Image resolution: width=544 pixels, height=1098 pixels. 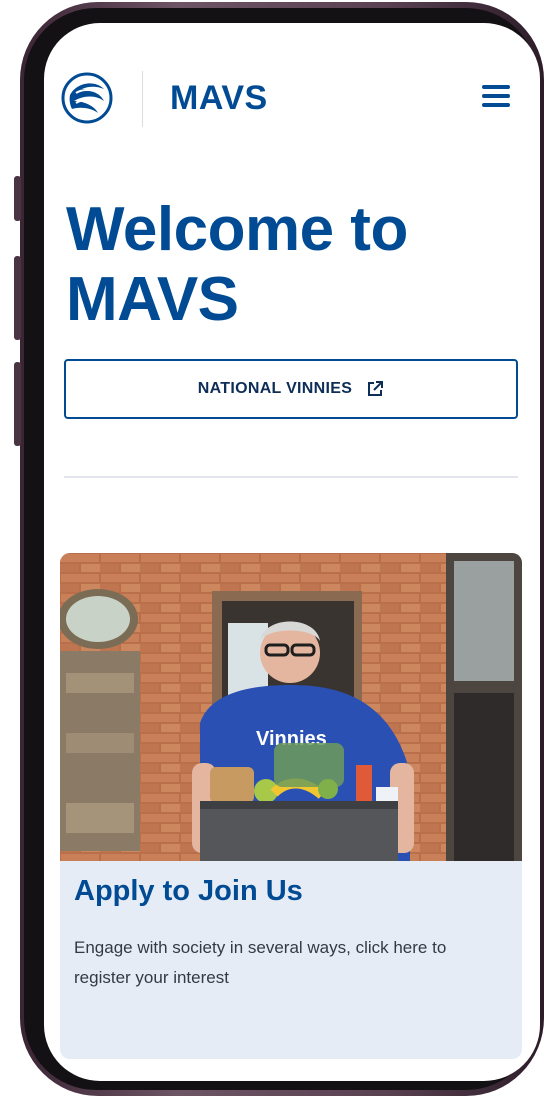 I want to click on external-link-icon, so click(x=375, y=389).